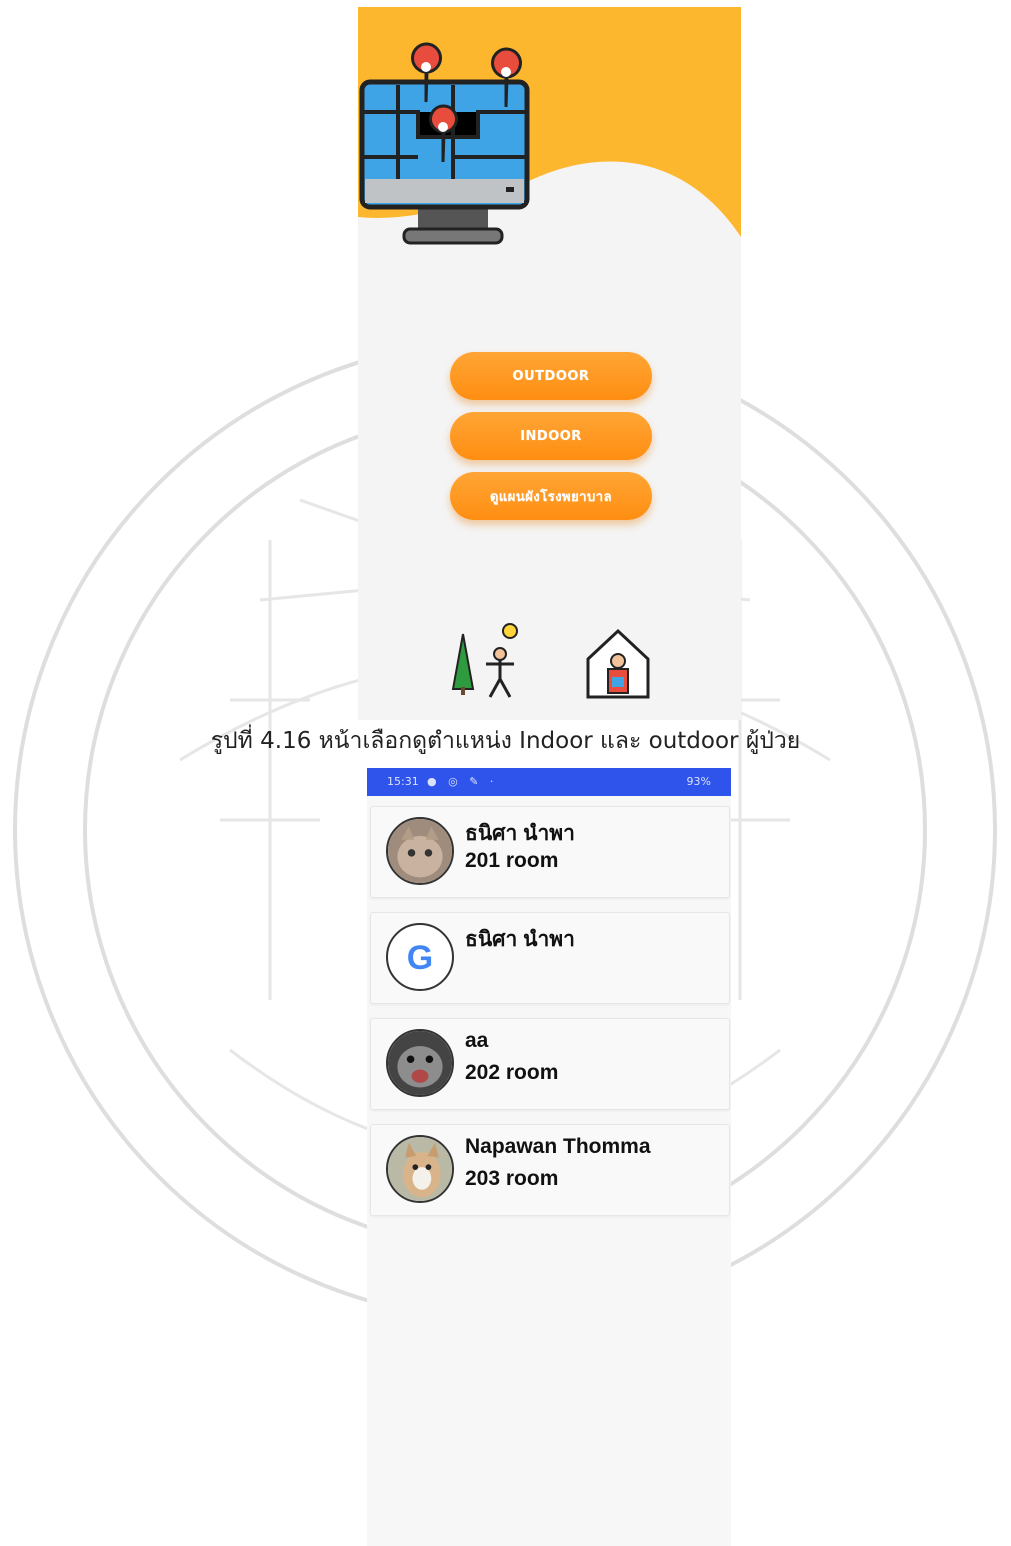  I want to click on outdoor-person-icon, so click(484, 660).